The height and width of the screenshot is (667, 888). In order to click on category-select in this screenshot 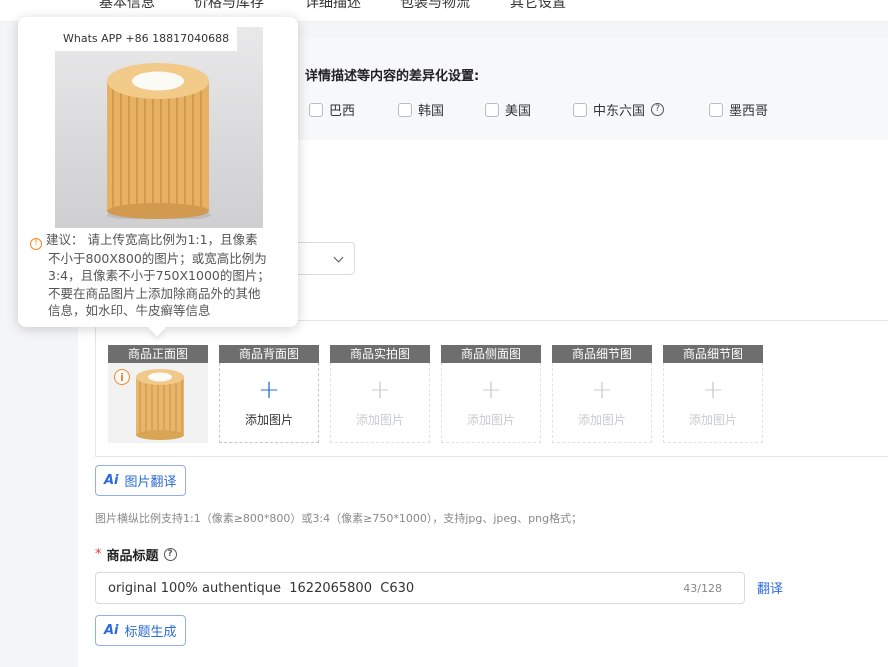, I will do `click(322, 258)`.